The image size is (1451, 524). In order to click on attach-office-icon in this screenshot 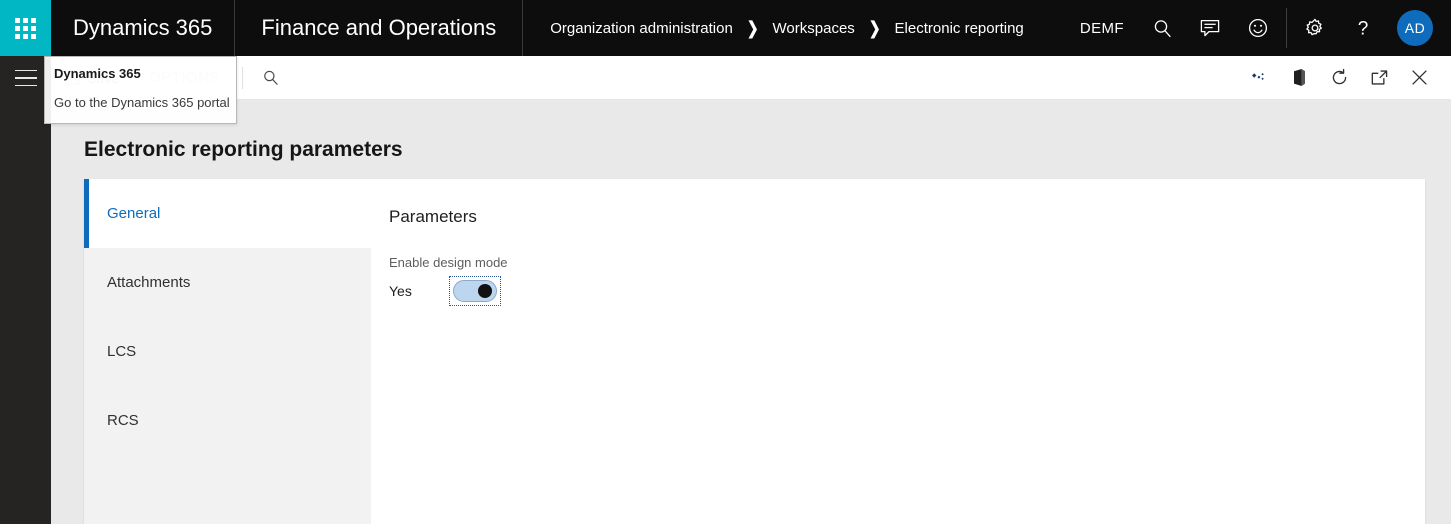, I will do `click(1299, 78)`.